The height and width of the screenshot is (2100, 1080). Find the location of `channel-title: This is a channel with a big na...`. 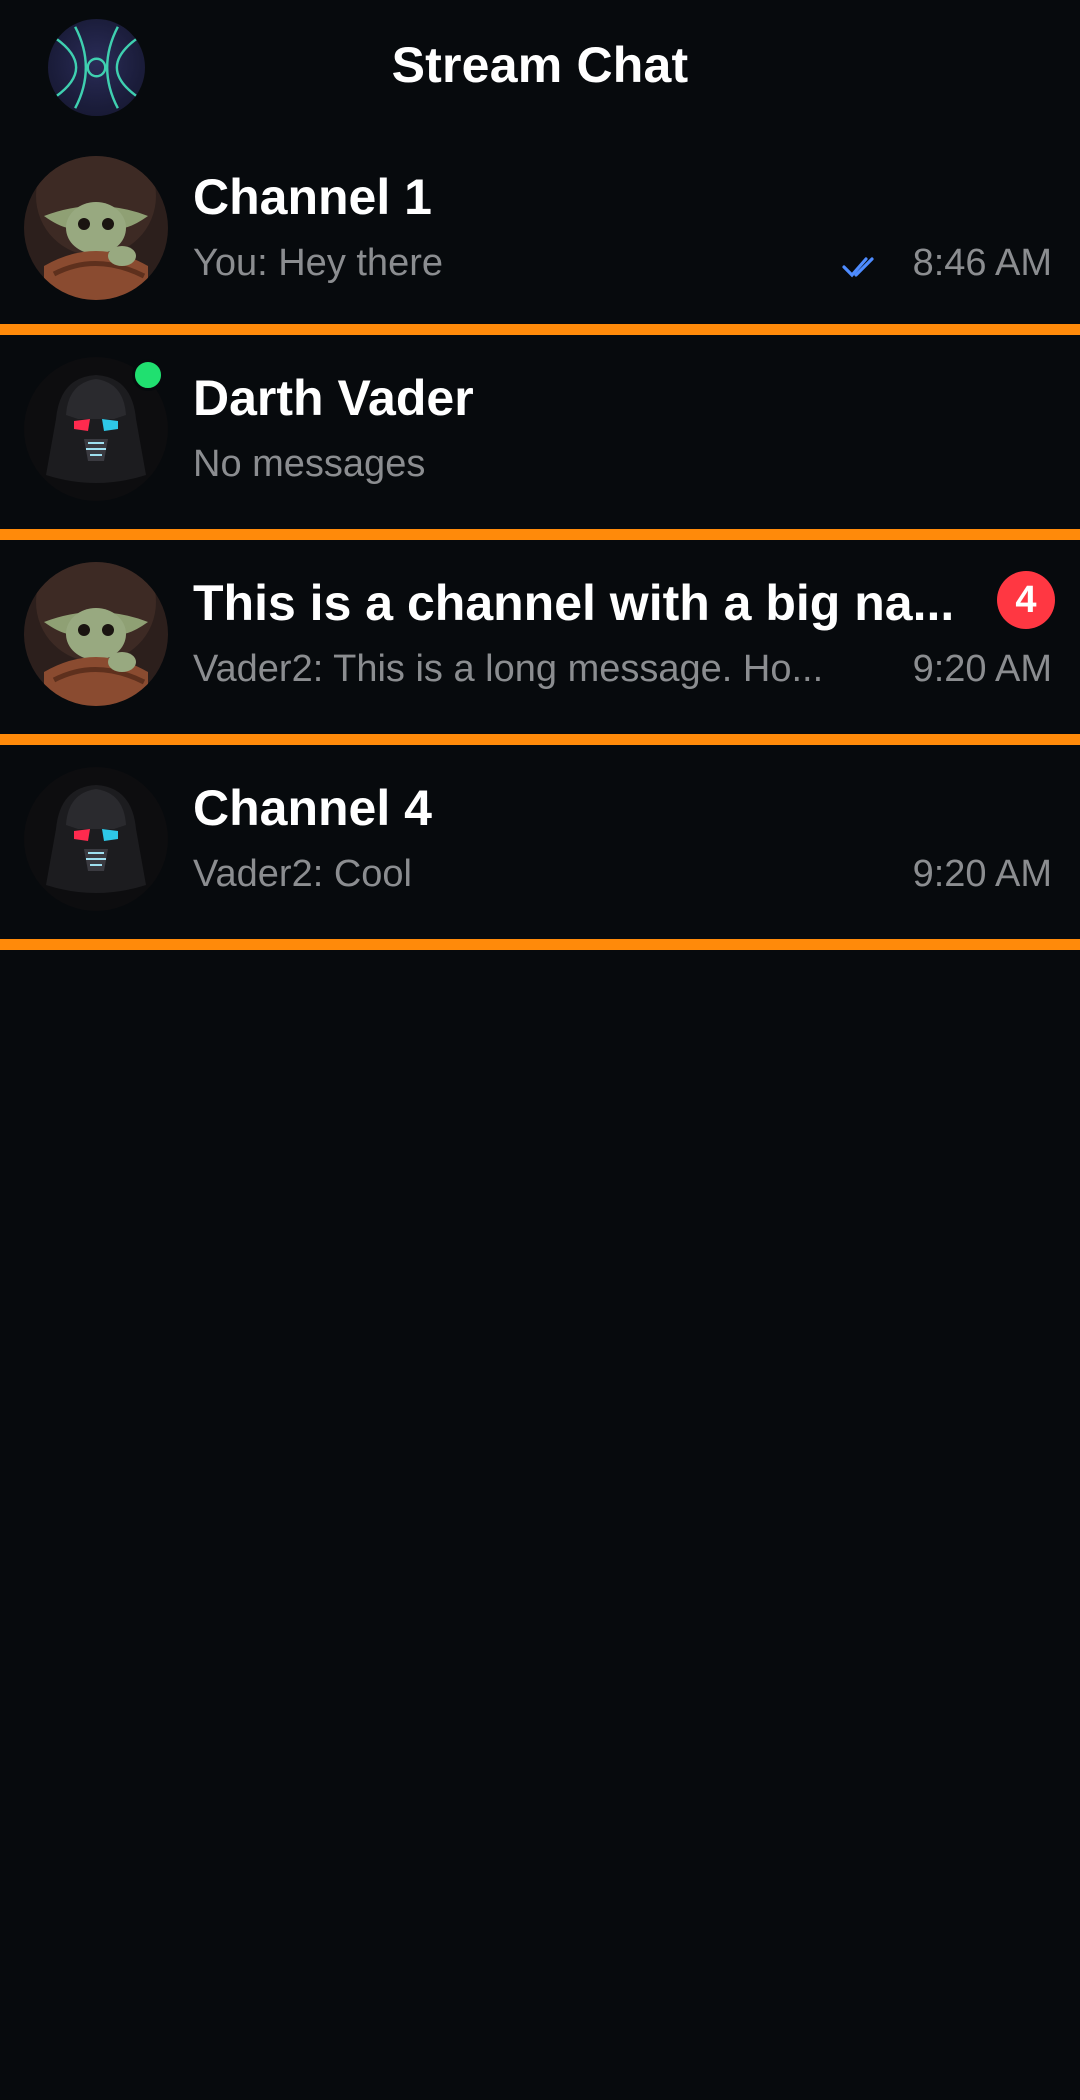

channel-title: This is a channel with a big na... is located at coordinates (574, 603).